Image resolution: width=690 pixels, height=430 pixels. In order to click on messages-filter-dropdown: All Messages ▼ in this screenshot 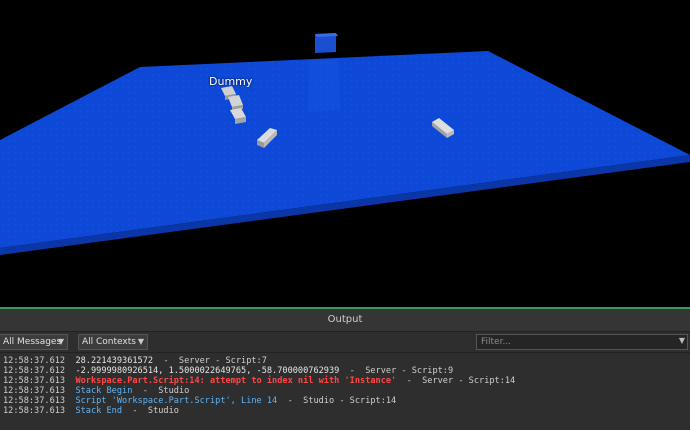, I will do `click(34, 342)`.